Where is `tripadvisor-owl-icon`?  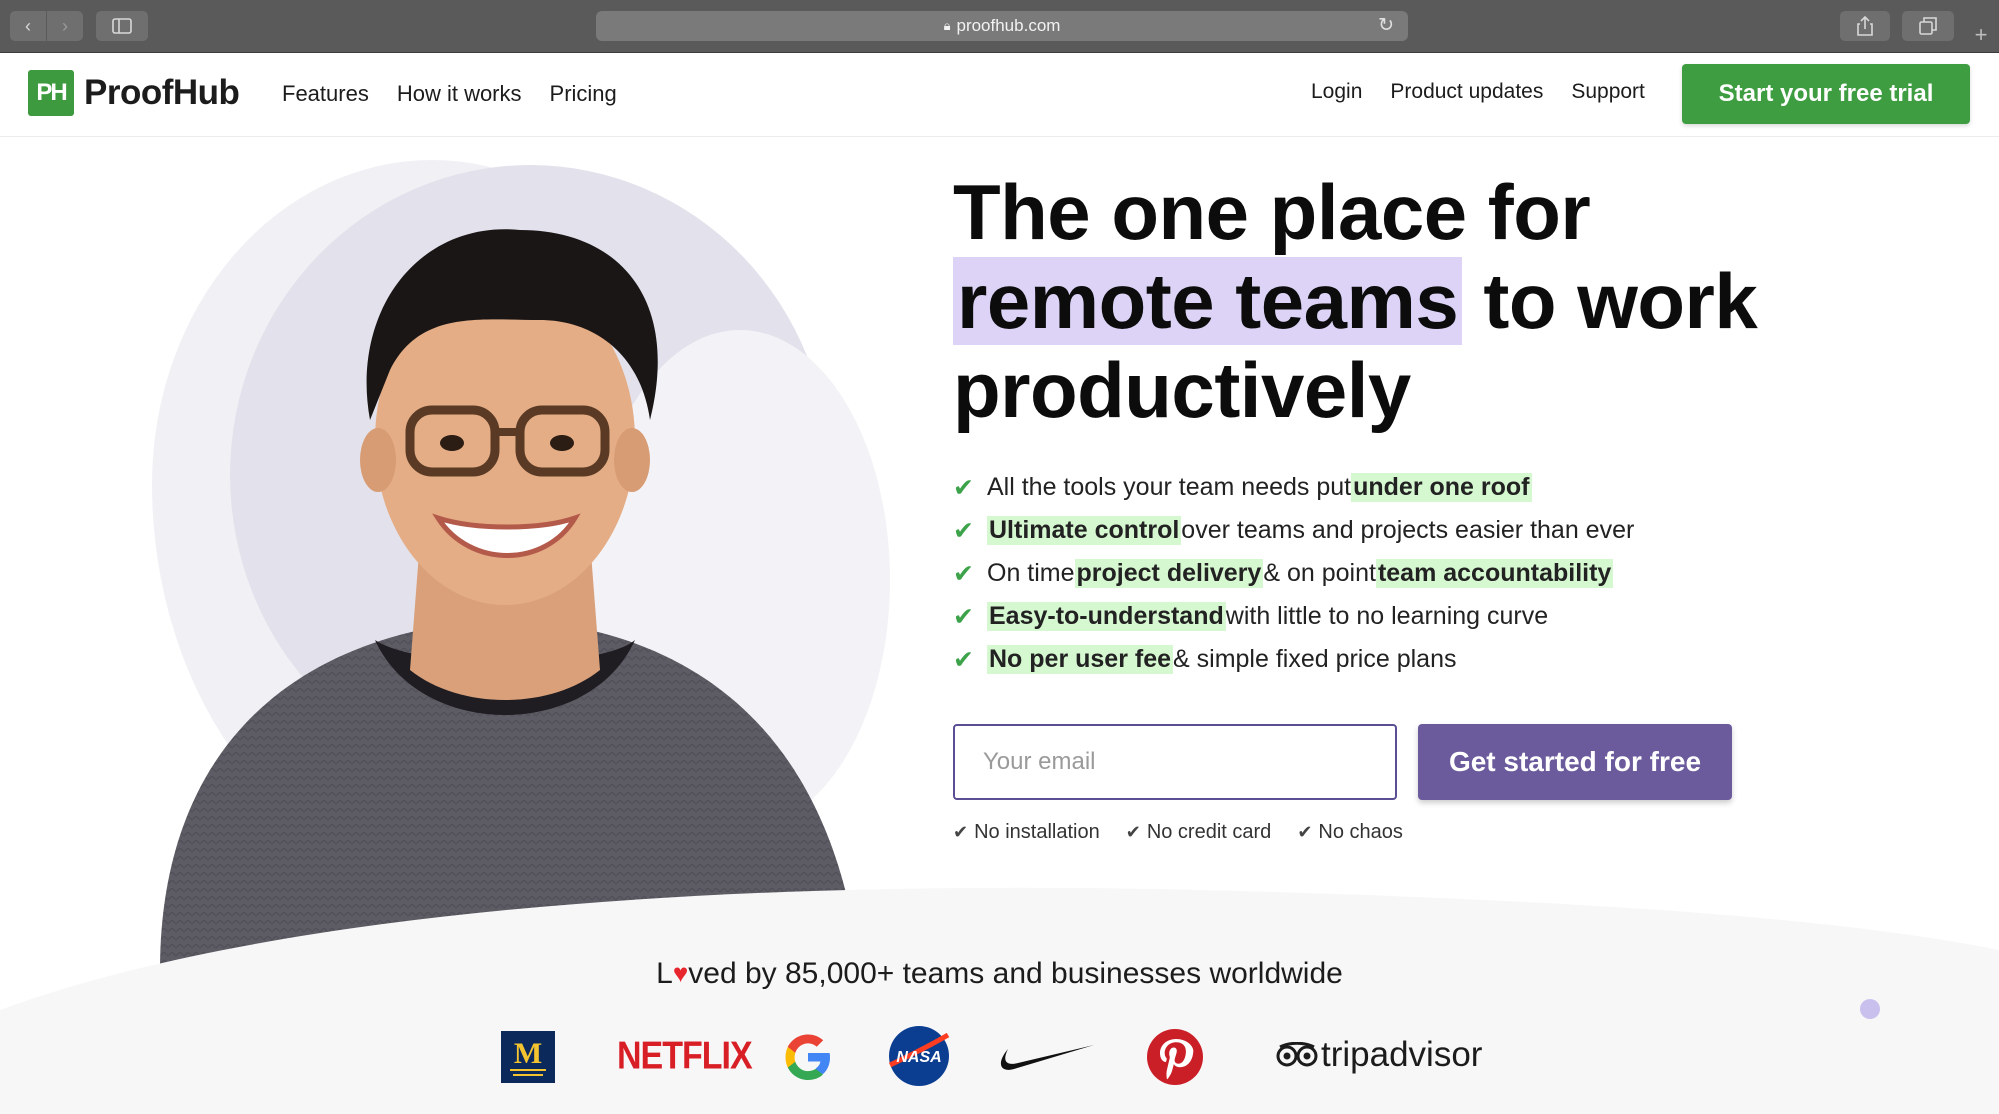 tripadvisor-owl-icon is located at coordinates (1297, 1054).